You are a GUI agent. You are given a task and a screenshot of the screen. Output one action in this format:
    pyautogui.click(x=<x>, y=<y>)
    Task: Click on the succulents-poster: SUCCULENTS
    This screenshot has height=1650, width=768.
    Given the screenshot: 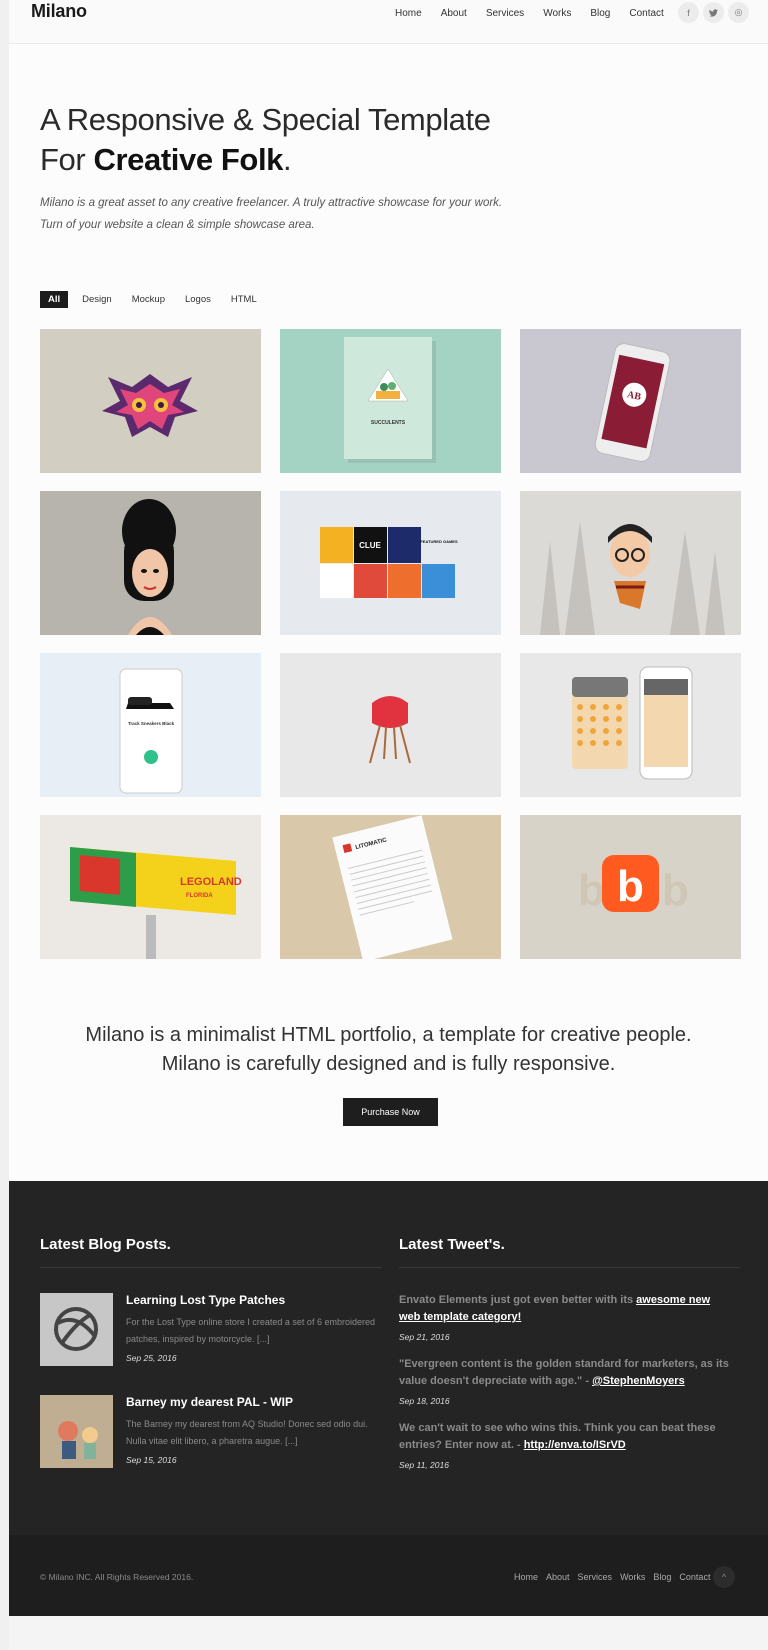 What is the action you would take?
    pyautogui.click(x=390, y=400)
    